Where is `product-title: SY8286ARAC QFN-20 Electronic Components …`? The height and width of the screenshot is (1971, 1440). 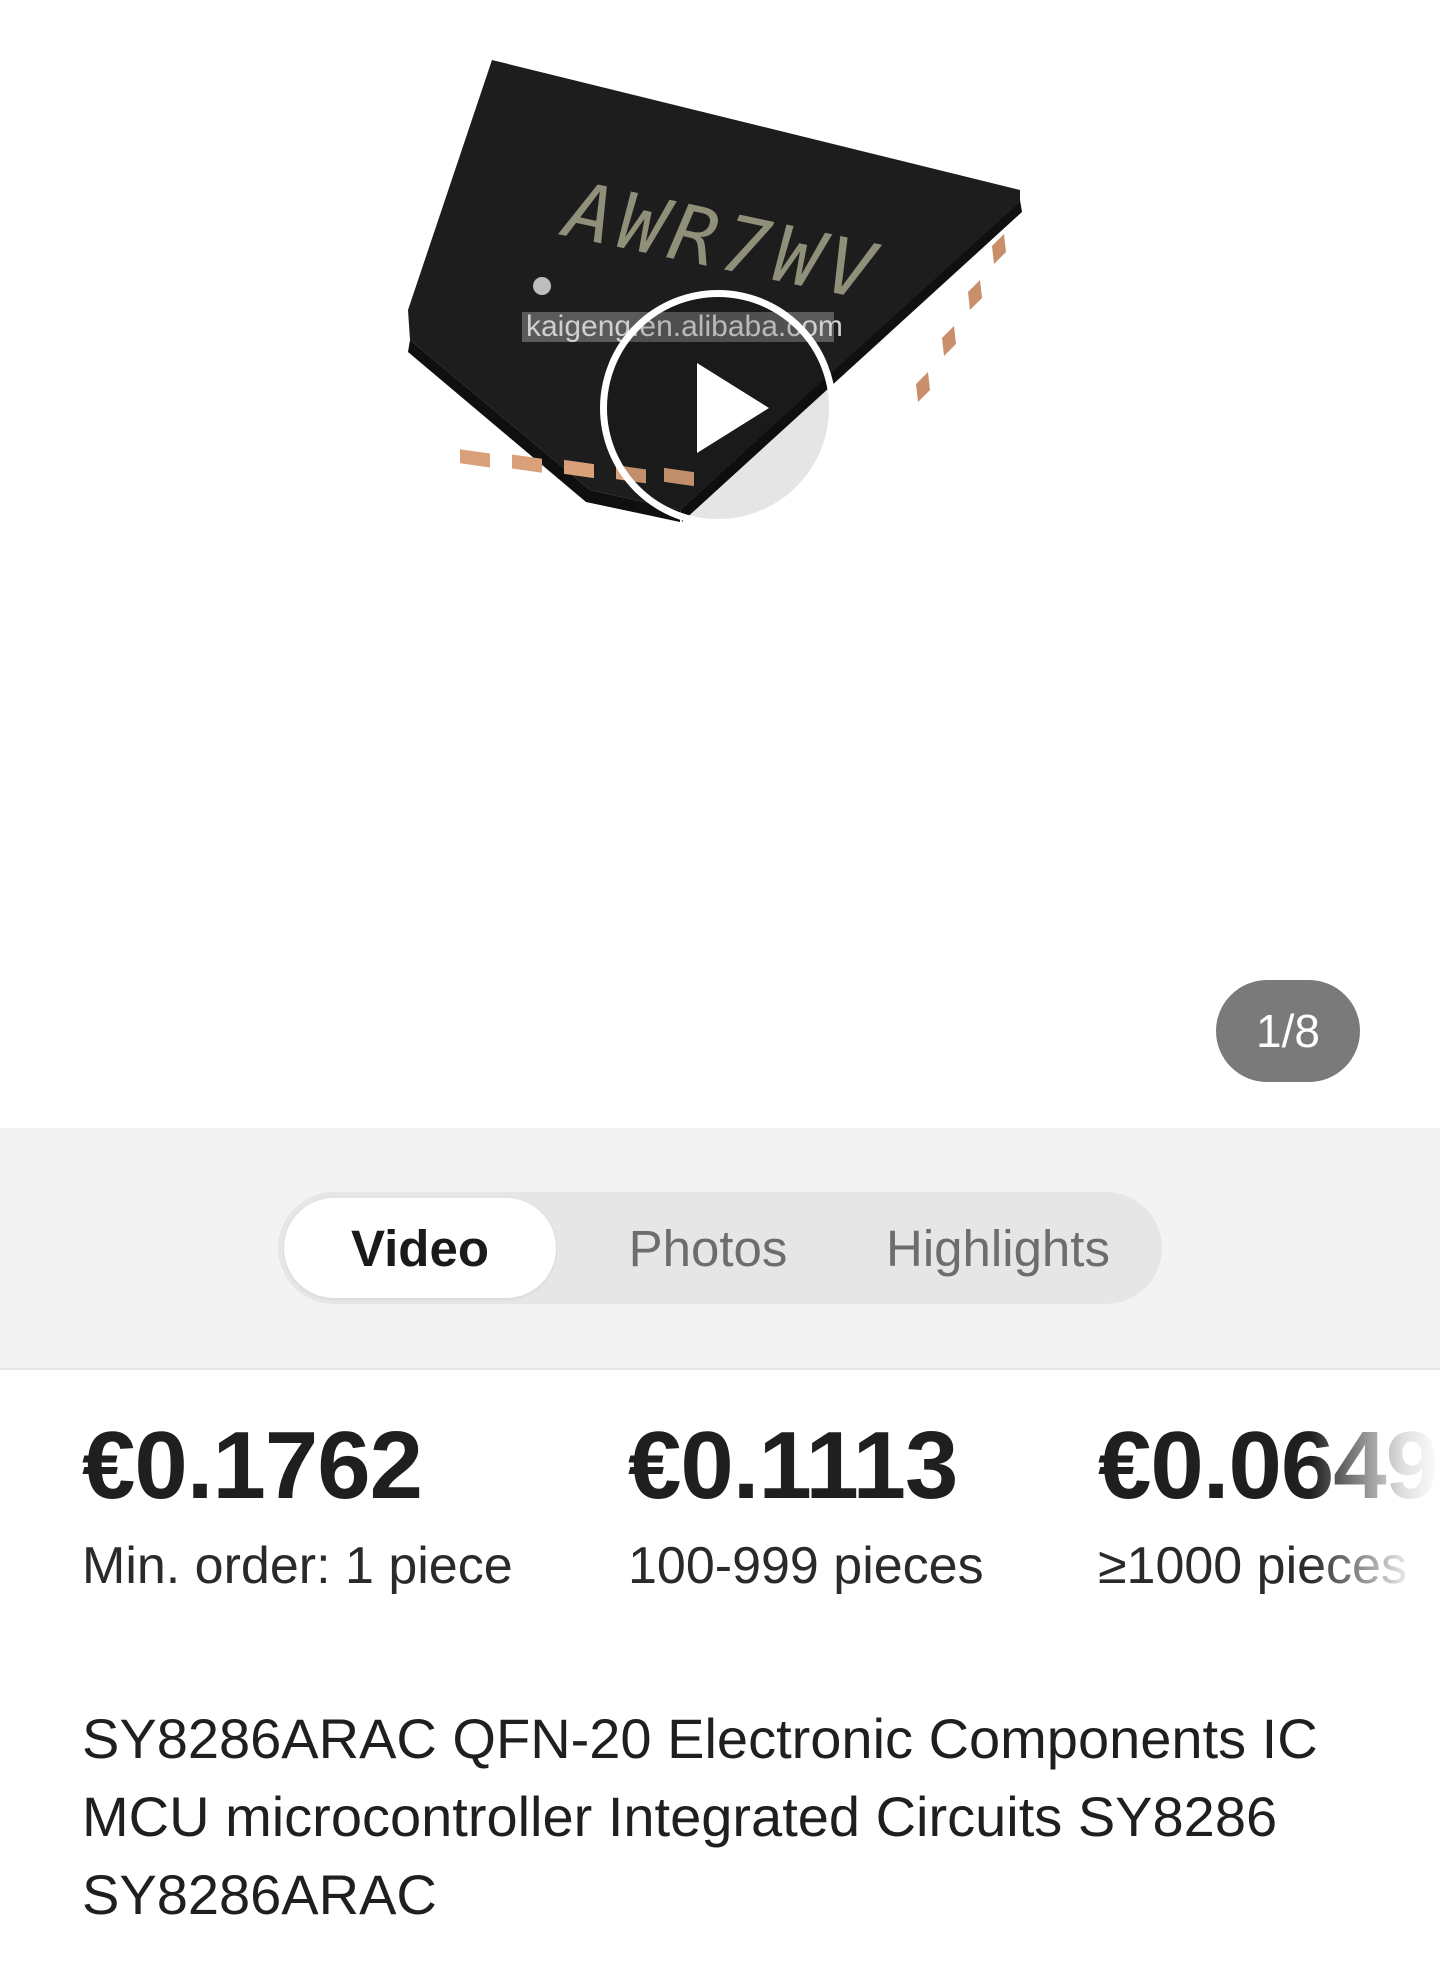 product-title: SY8286ARAC QFN-20 Electronic Components … is located at coordinates (700, 1816).